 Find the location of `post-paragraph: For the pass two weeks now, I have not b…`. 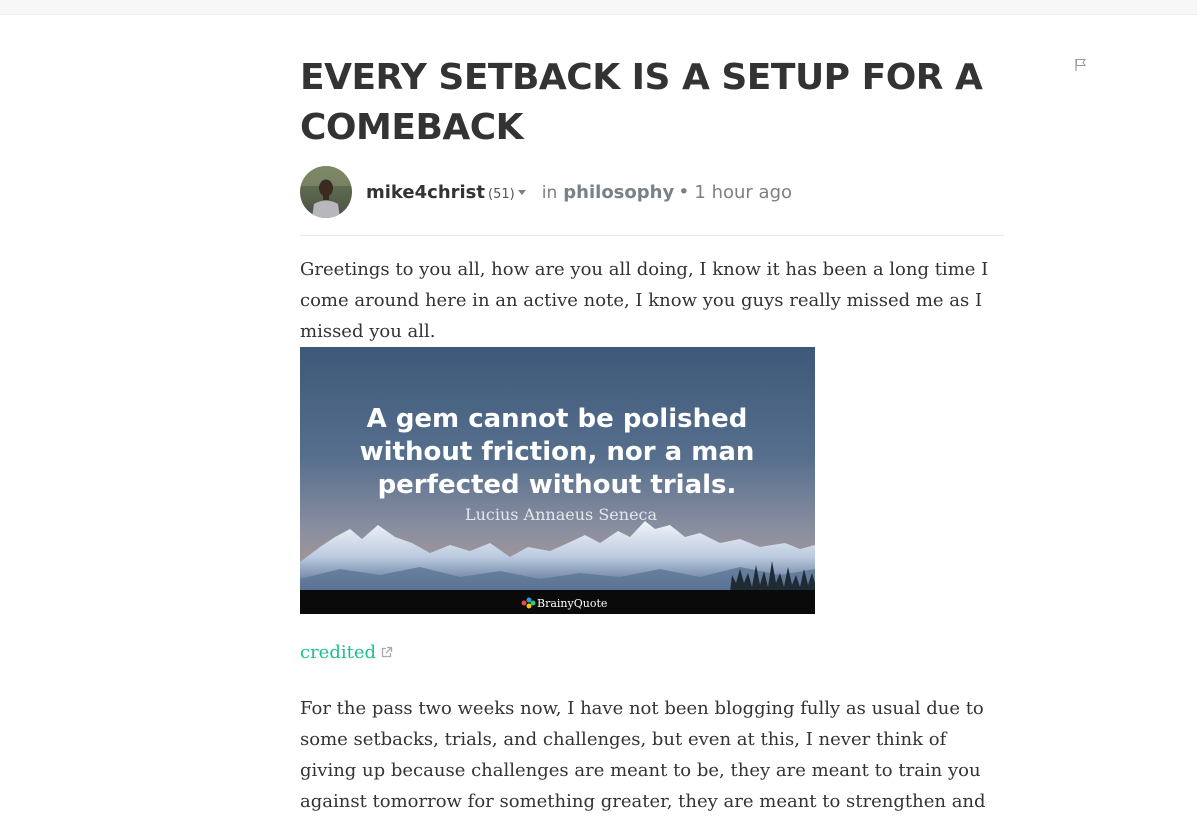

post-paragraph: For the pass two weeks now, I have not b… is located at coordinates (643, 755).